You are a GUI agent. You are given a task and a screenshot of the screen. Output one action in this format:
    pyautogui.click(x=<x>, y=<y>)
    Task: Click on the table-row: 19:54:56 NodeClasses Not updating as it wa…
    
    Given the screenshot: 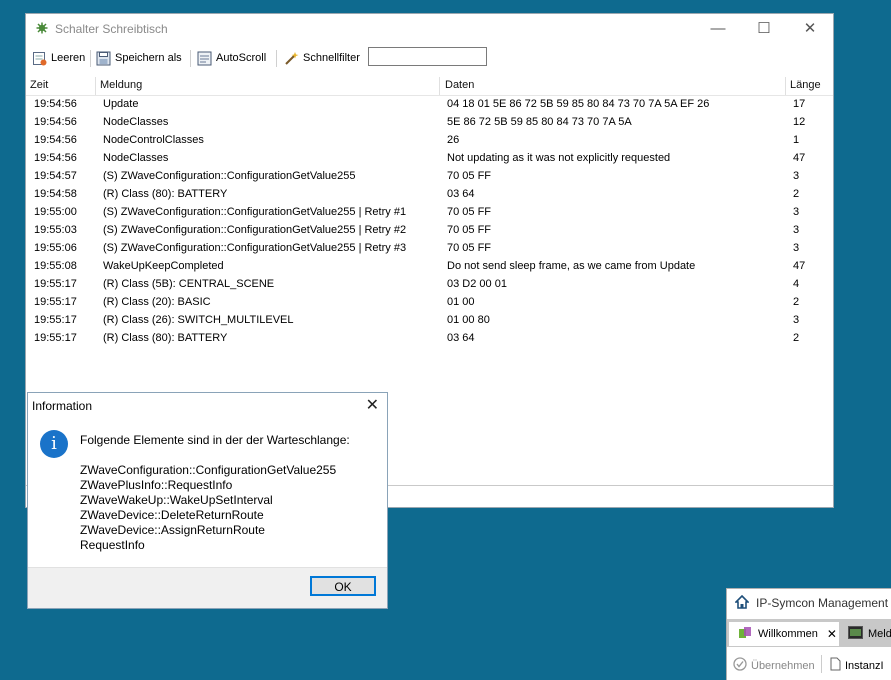 What is the action you would take?
    pyautogui.click(x=429, y=159)
    